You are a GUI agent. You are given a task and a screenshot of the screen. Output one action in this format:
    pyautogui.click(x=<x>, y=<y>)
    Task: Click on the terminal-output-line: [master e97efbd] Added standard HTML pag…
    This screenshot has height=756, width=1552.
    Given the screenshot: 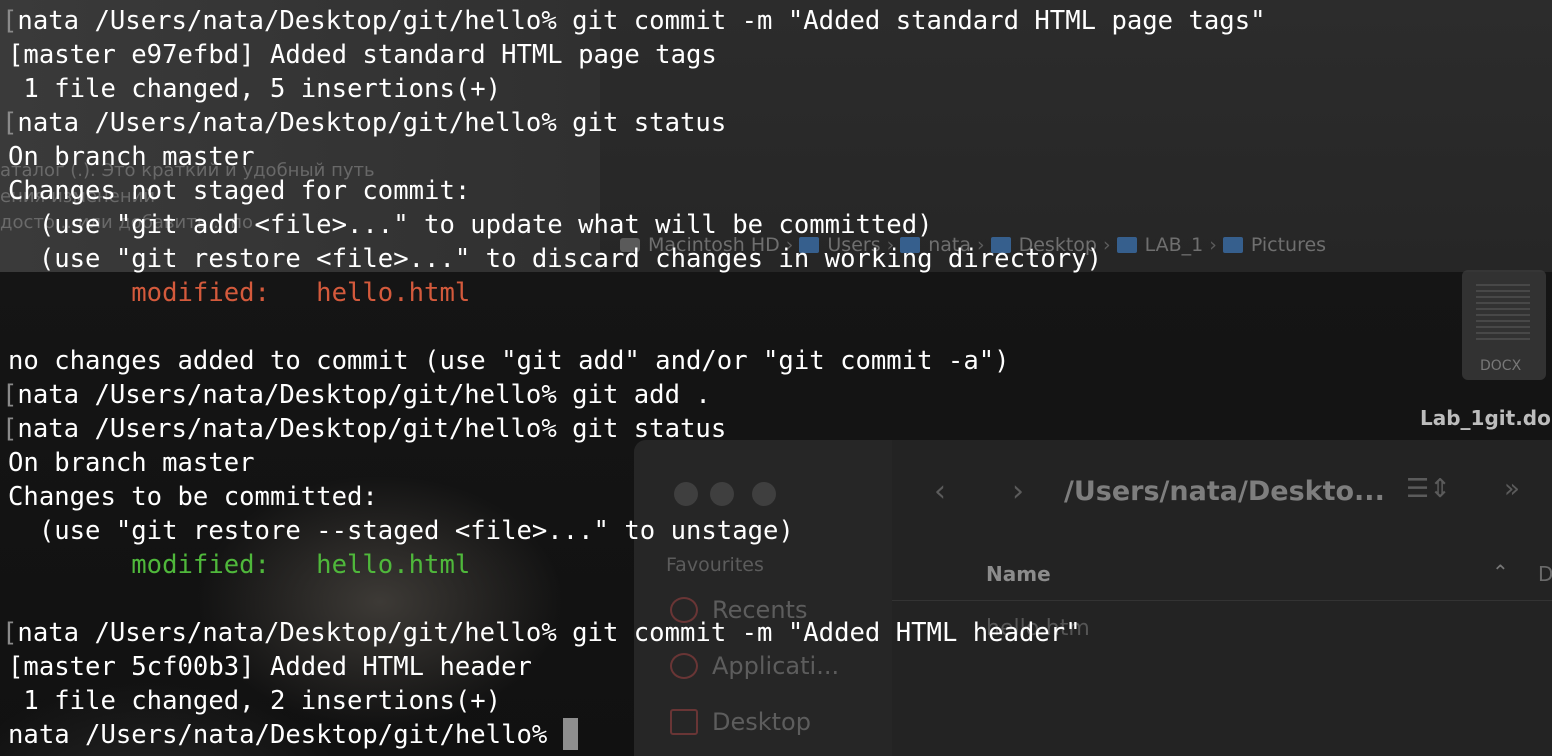 What is the action you would take?
    pyautogui.click(x=362, y=55)
    